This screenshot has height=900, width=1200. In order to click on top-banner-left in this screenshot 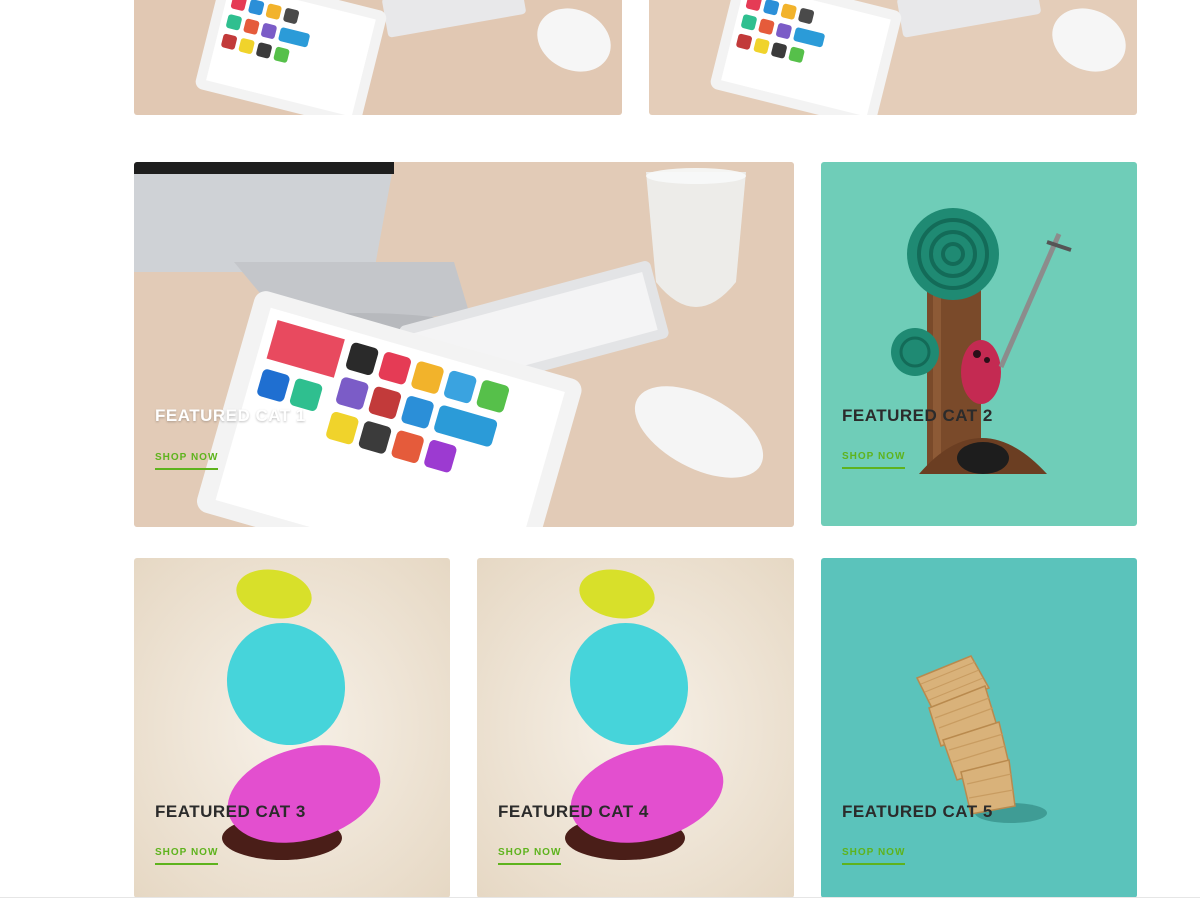, I will do `click(378, 57)`.